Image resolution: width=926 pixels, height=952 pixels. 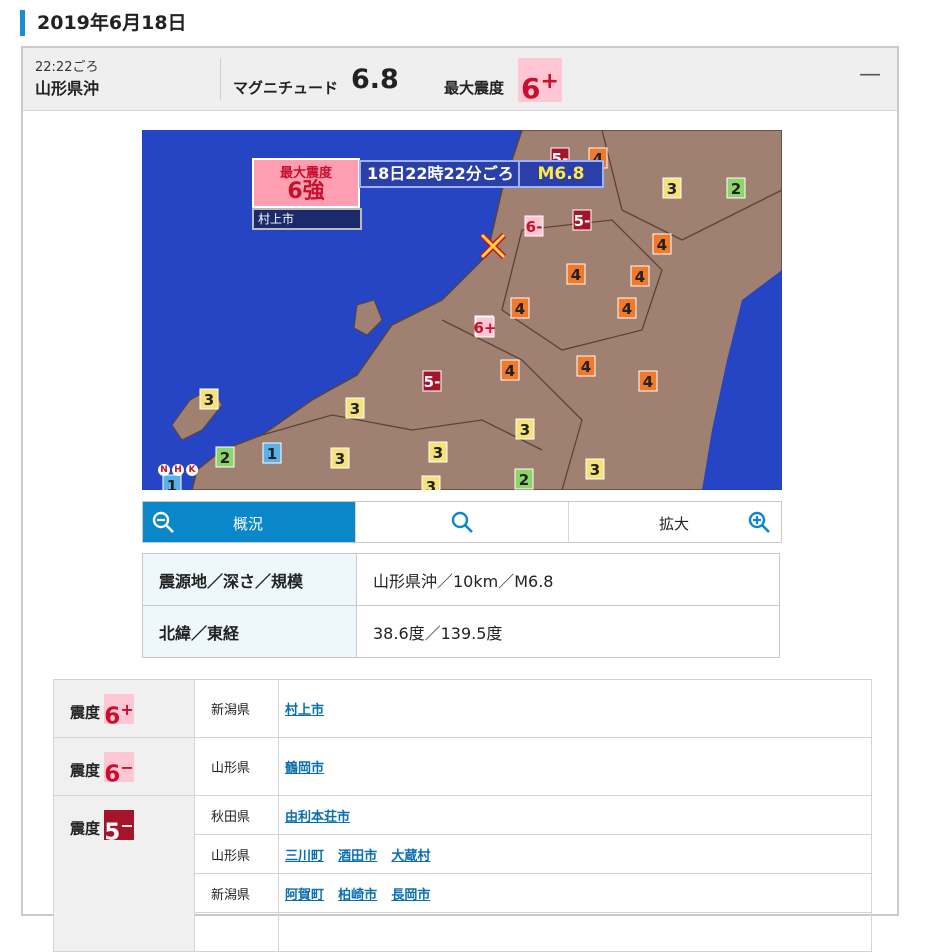 I want to click on svg-text: 6+, so click(x=484, y=328).